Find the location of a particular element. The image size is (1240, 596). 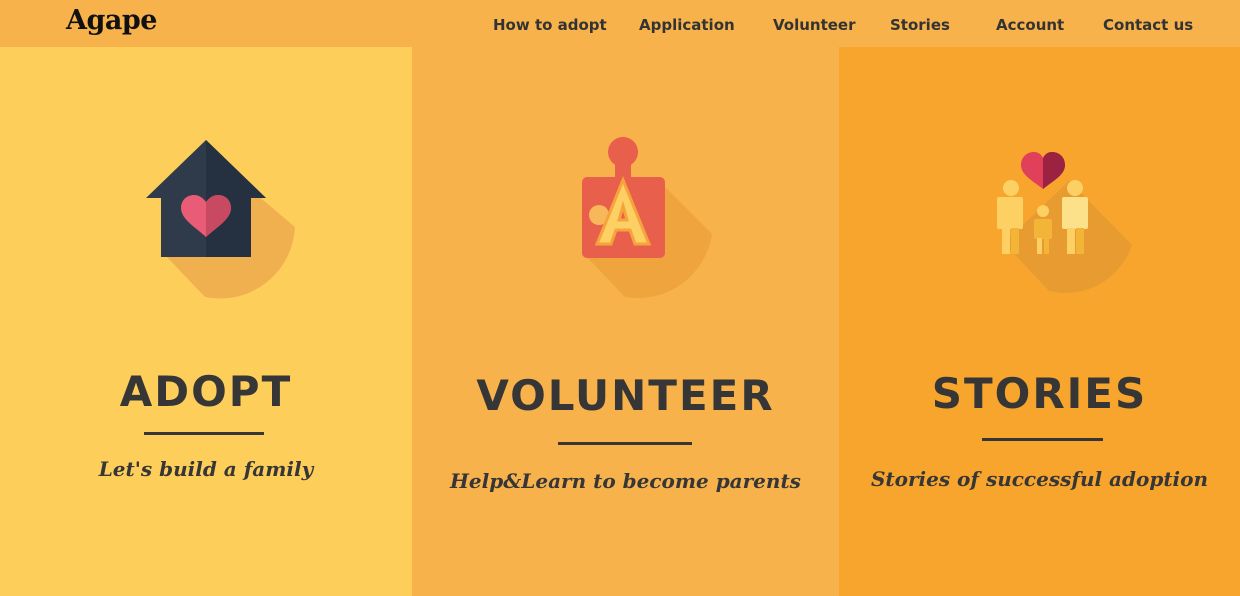

volunteer-subtitle: Help&Learn to become parents is located at coordinates (625, 481).